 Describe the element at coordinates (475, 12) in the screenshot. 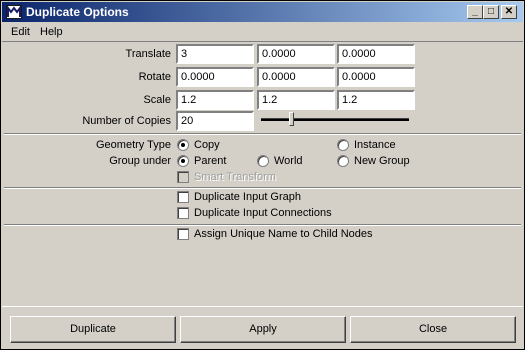

I see `minimize-button: _` at that location.